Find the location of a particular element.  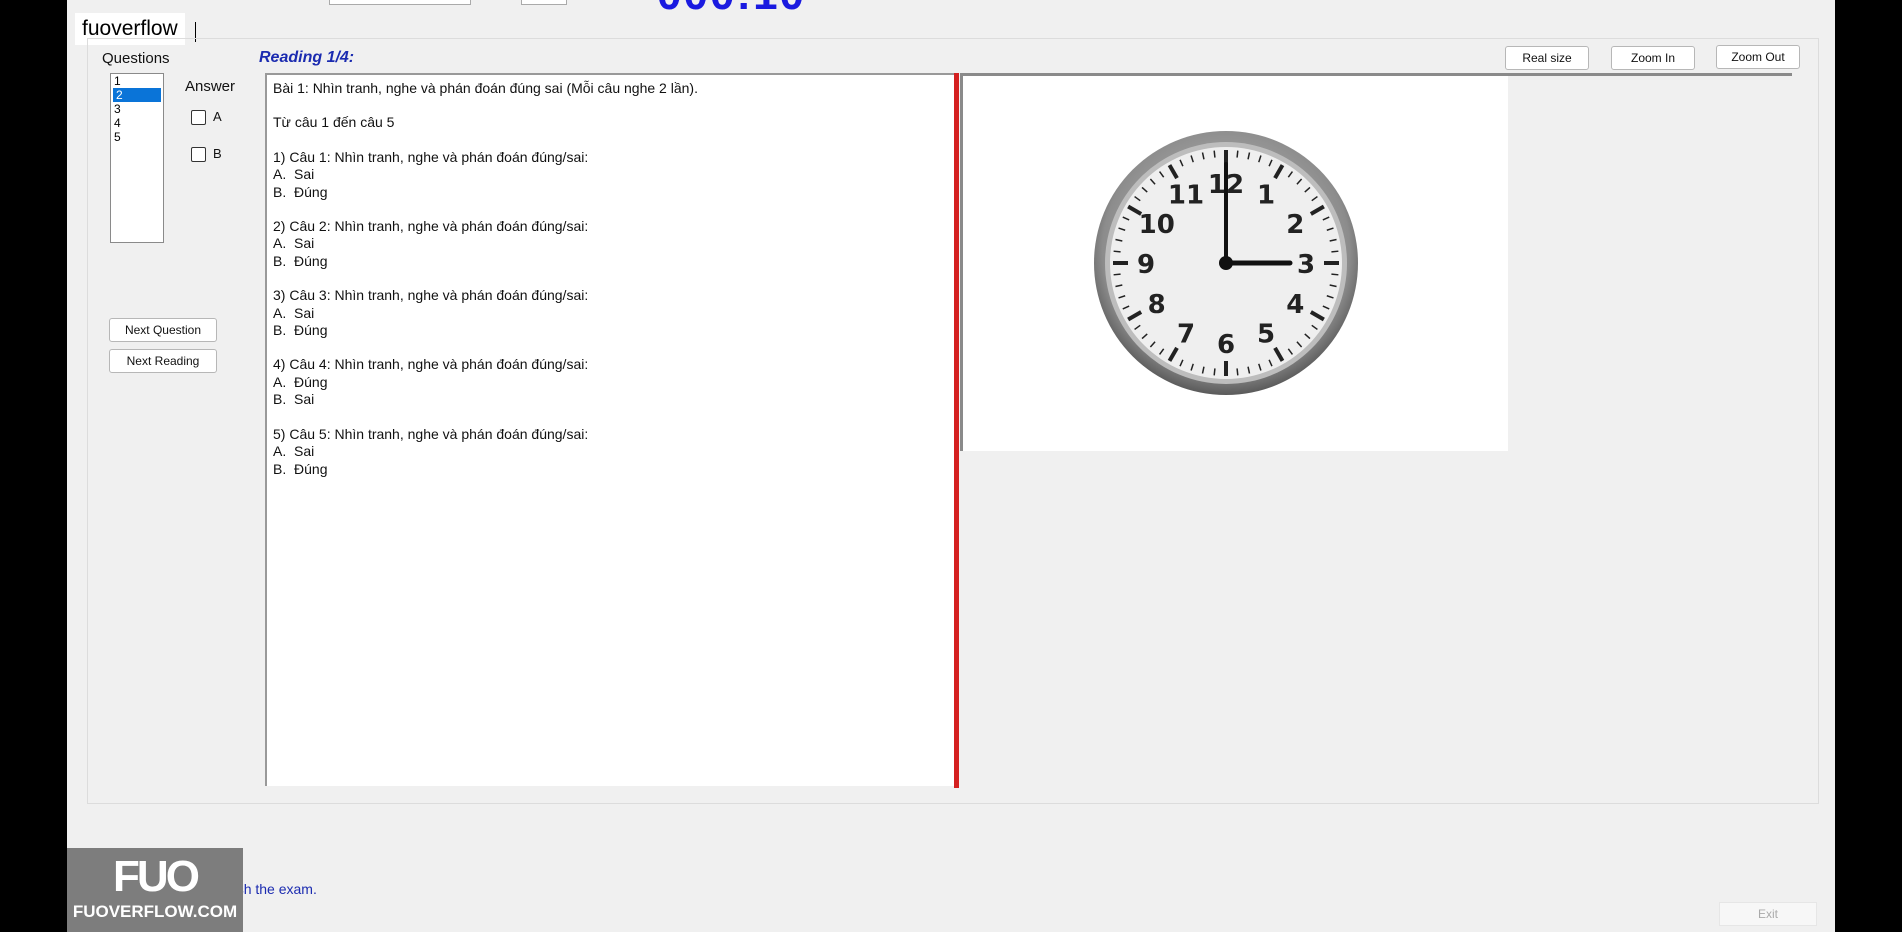

watermark-mark: FUO is located at coordinates (156, 876).